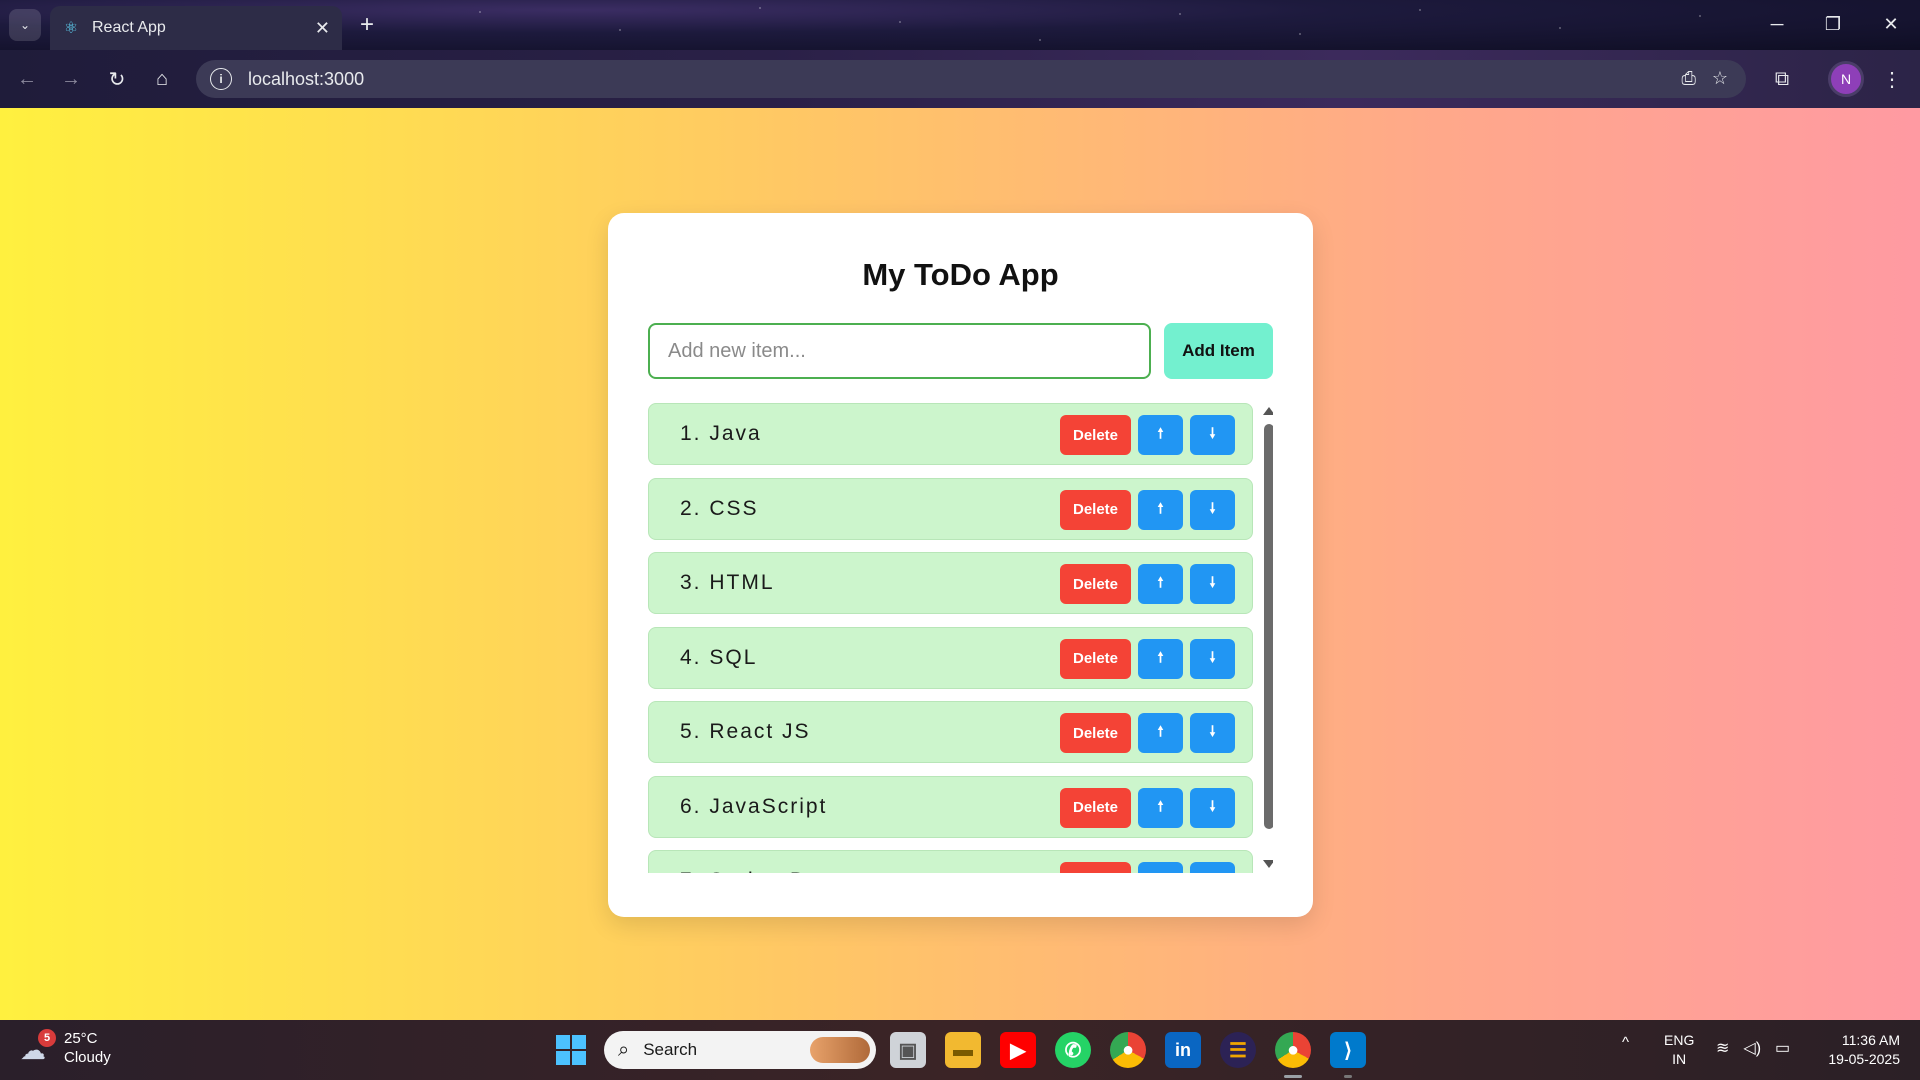 The width and height of the screenshot is (1920, 1080). Describe the element at coordinates (1891, 24) in the screenshot. I see `close-window-button: ✕` at that location.